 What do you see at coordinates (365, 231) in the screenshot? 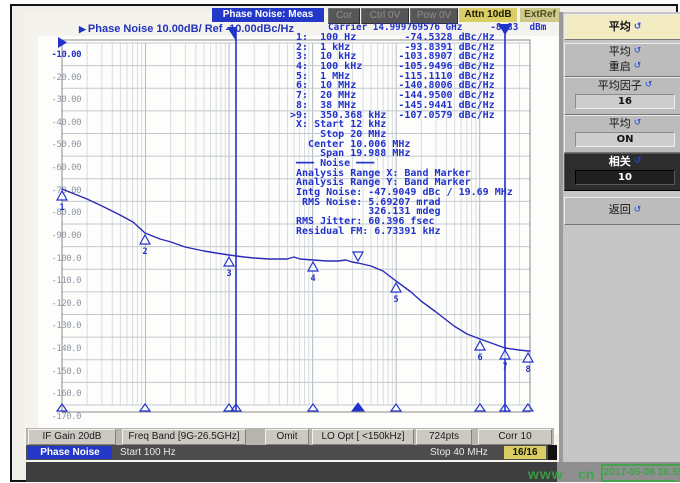
I see `noise-analysis-row: Residual FM: 6.73391 kHz` at bounding box center [365, 231].